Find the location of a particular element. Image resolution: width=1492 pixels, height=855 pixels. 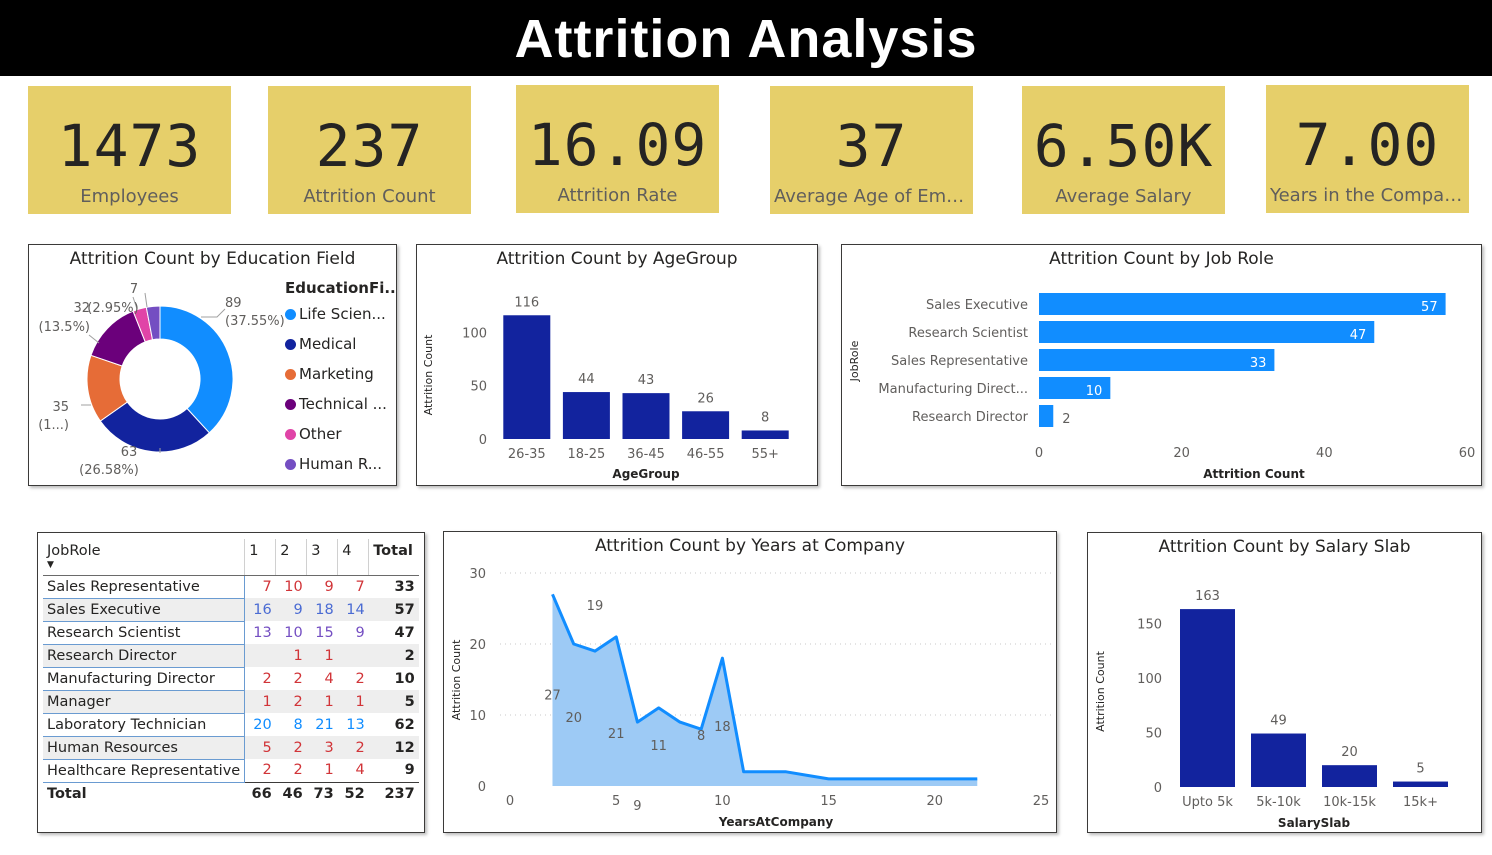

kpi-value: 6.50K is located at coordinates (1123, 146).